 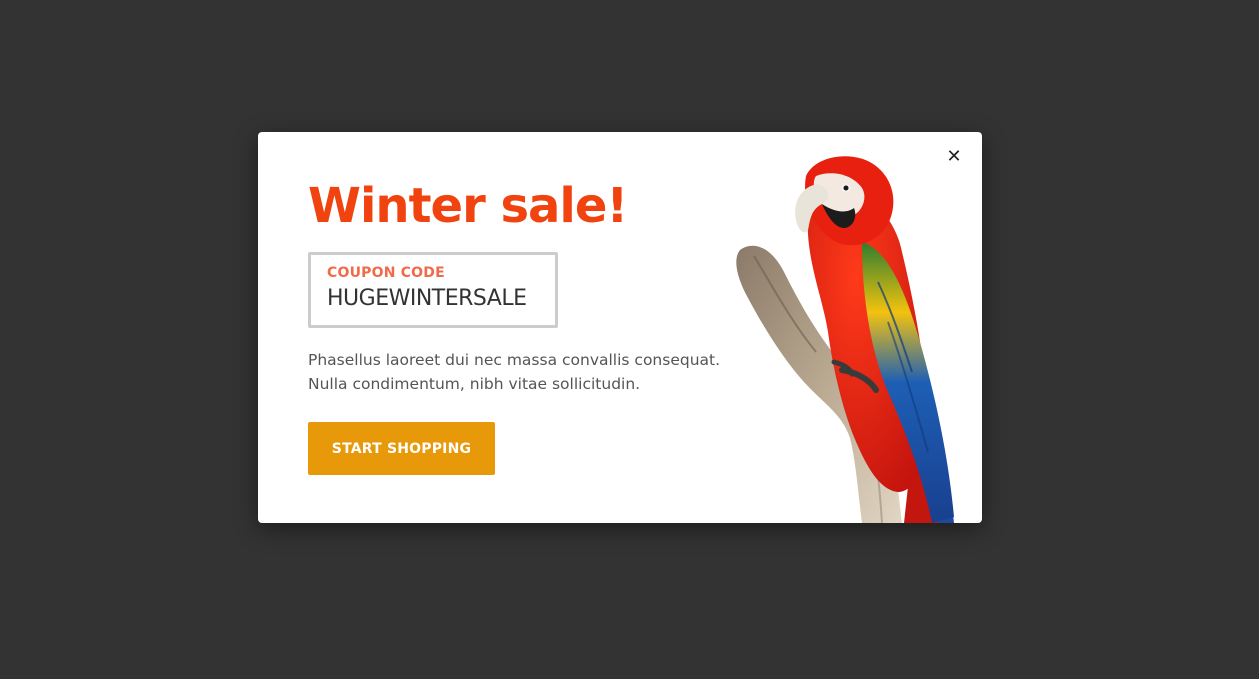 What do you see at coordinates (427, 298) in the screenshot?
I see `coupon-code: HUGEWINTERSALE` at bounding box center [427, 298].